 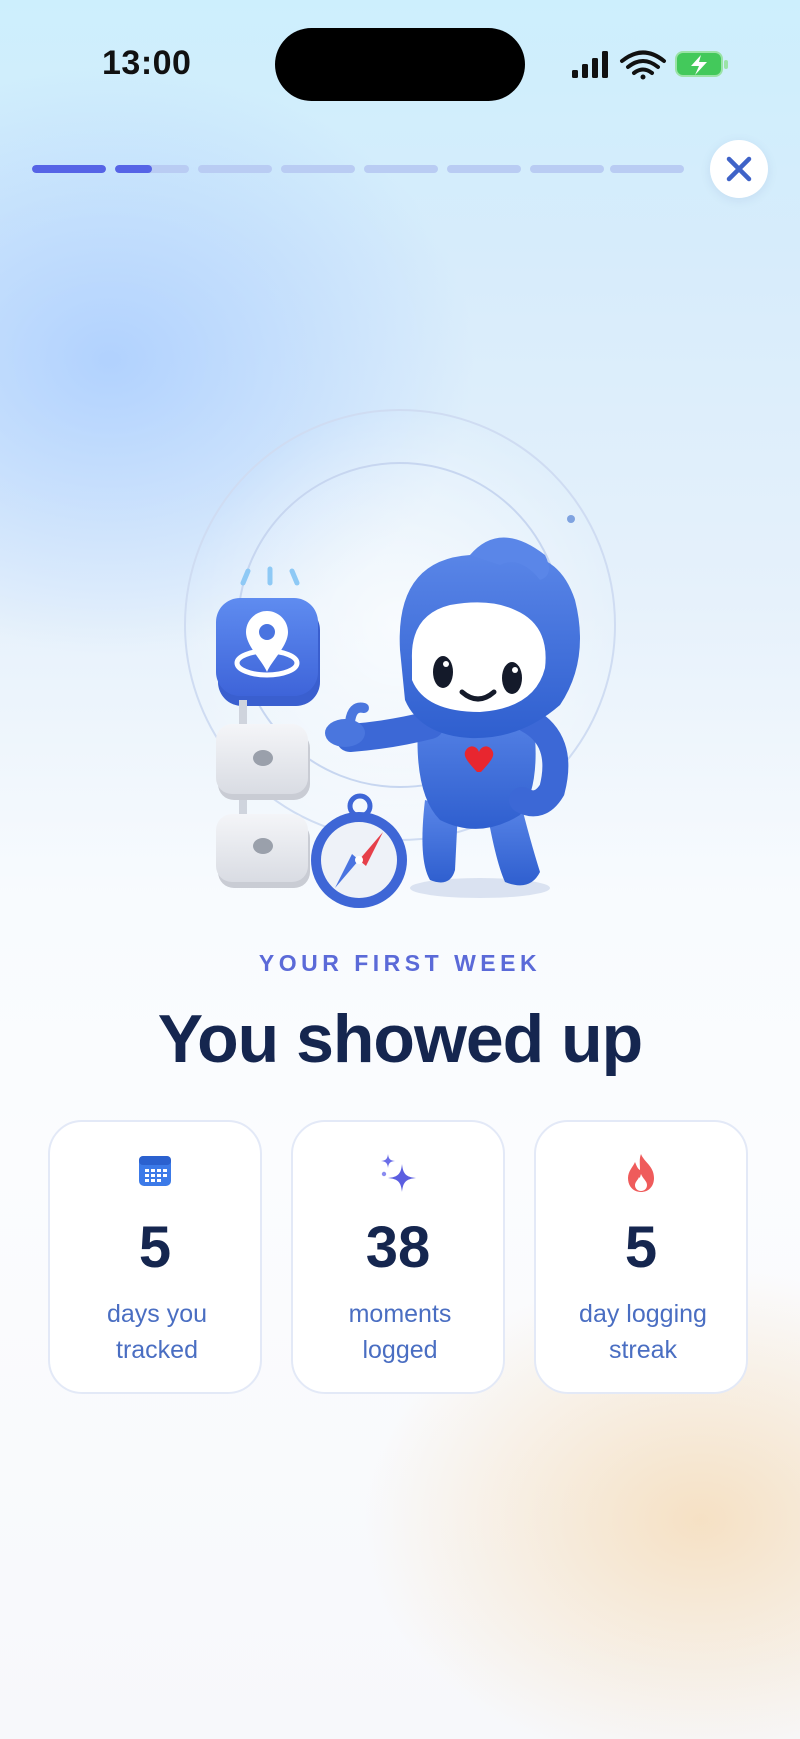 I want to click on onboarding-progress, so click(x=358, y=169).